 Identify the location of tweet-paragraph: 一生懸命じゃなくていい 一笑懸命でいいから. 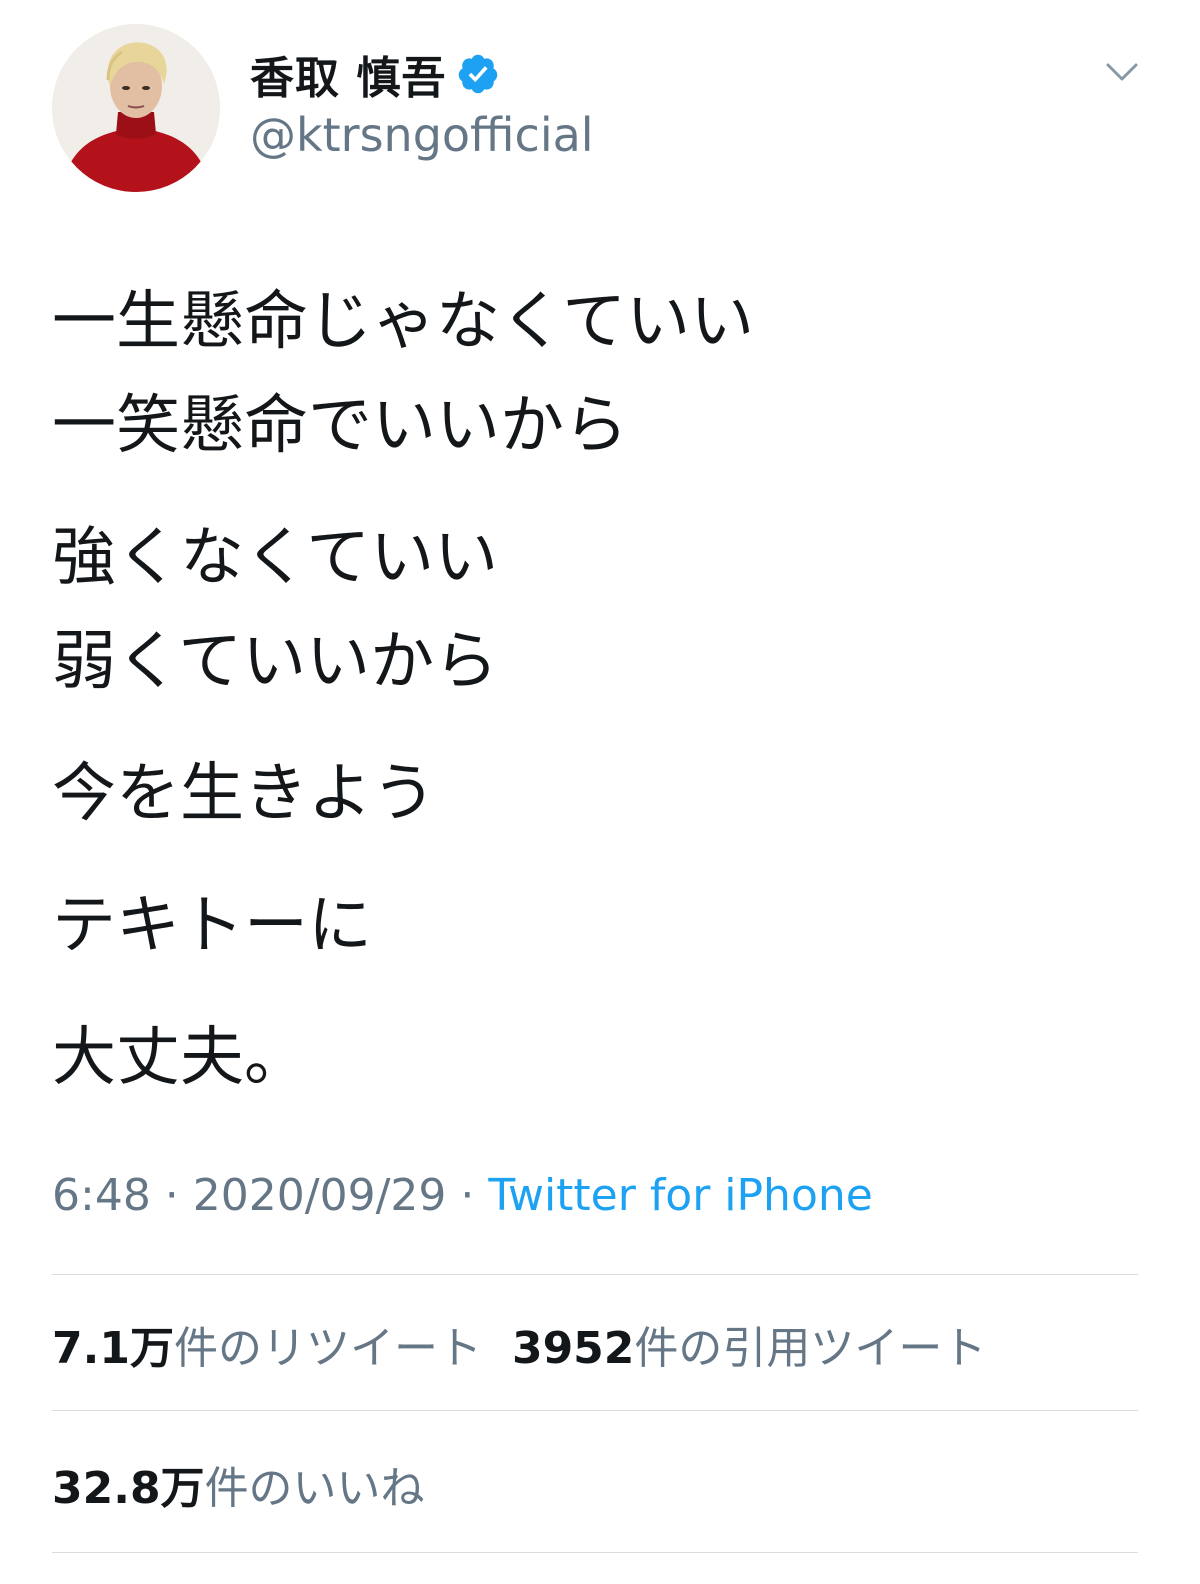
(602, 374).